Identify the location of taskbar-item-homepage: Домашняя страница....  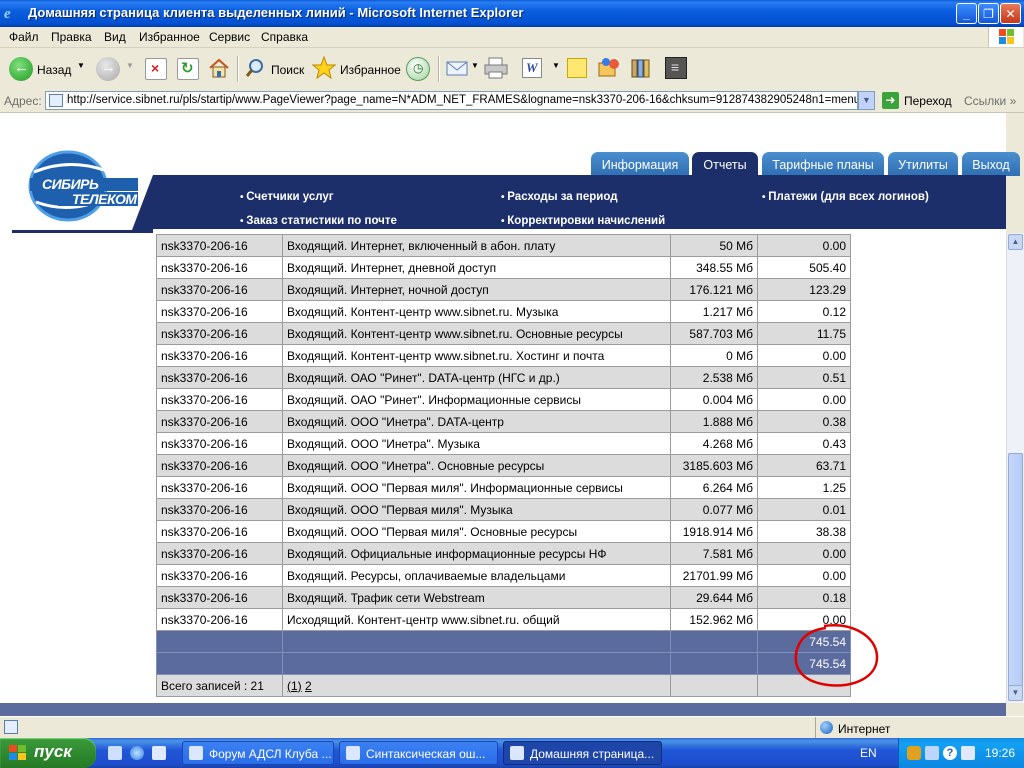
(582, 753).